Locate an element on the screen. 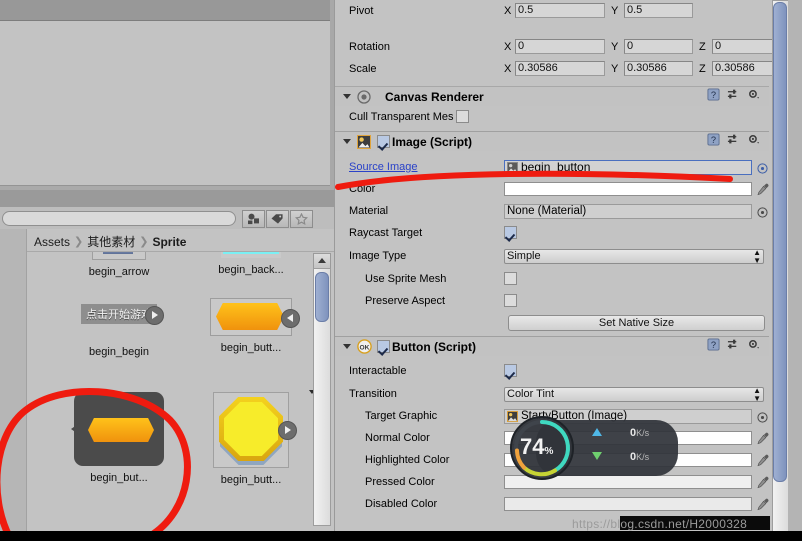  download-arrow-icon is located at coordinates (597, 456).